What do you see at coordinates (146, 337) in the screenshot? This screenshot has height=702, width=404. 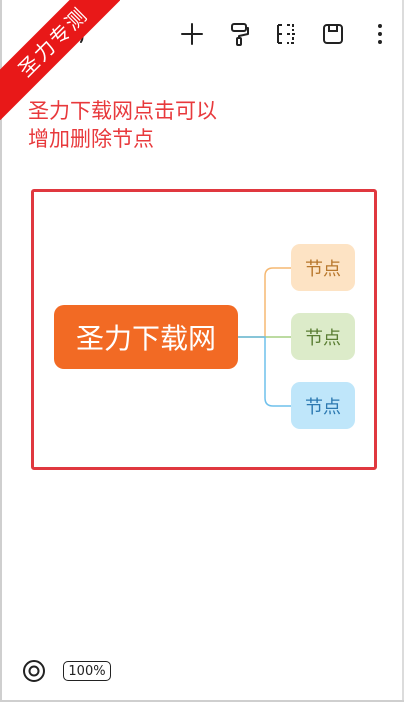 I see `root-node: 圣力下载网` at bounding box center [146, 337].